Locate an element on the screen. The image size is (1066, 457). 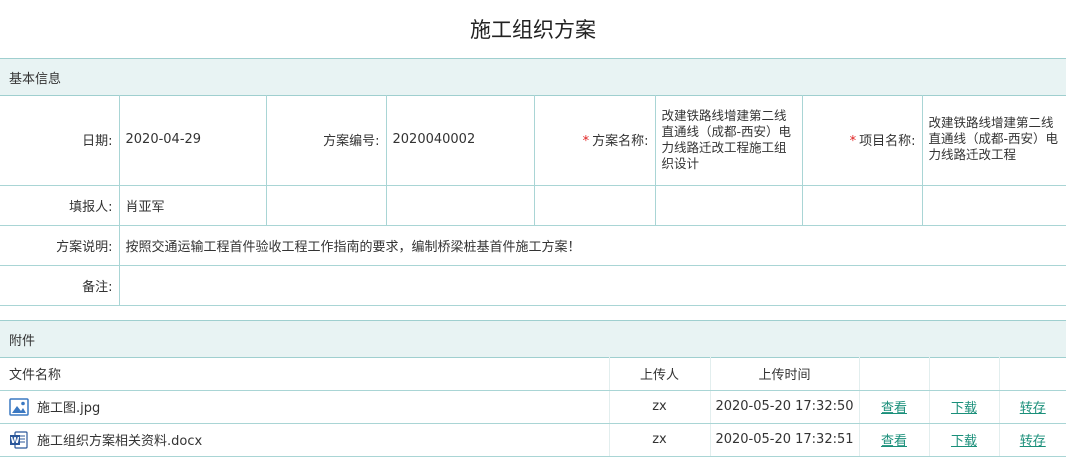
date-value: 2020-04-29 is located at coordinates (192, 140).